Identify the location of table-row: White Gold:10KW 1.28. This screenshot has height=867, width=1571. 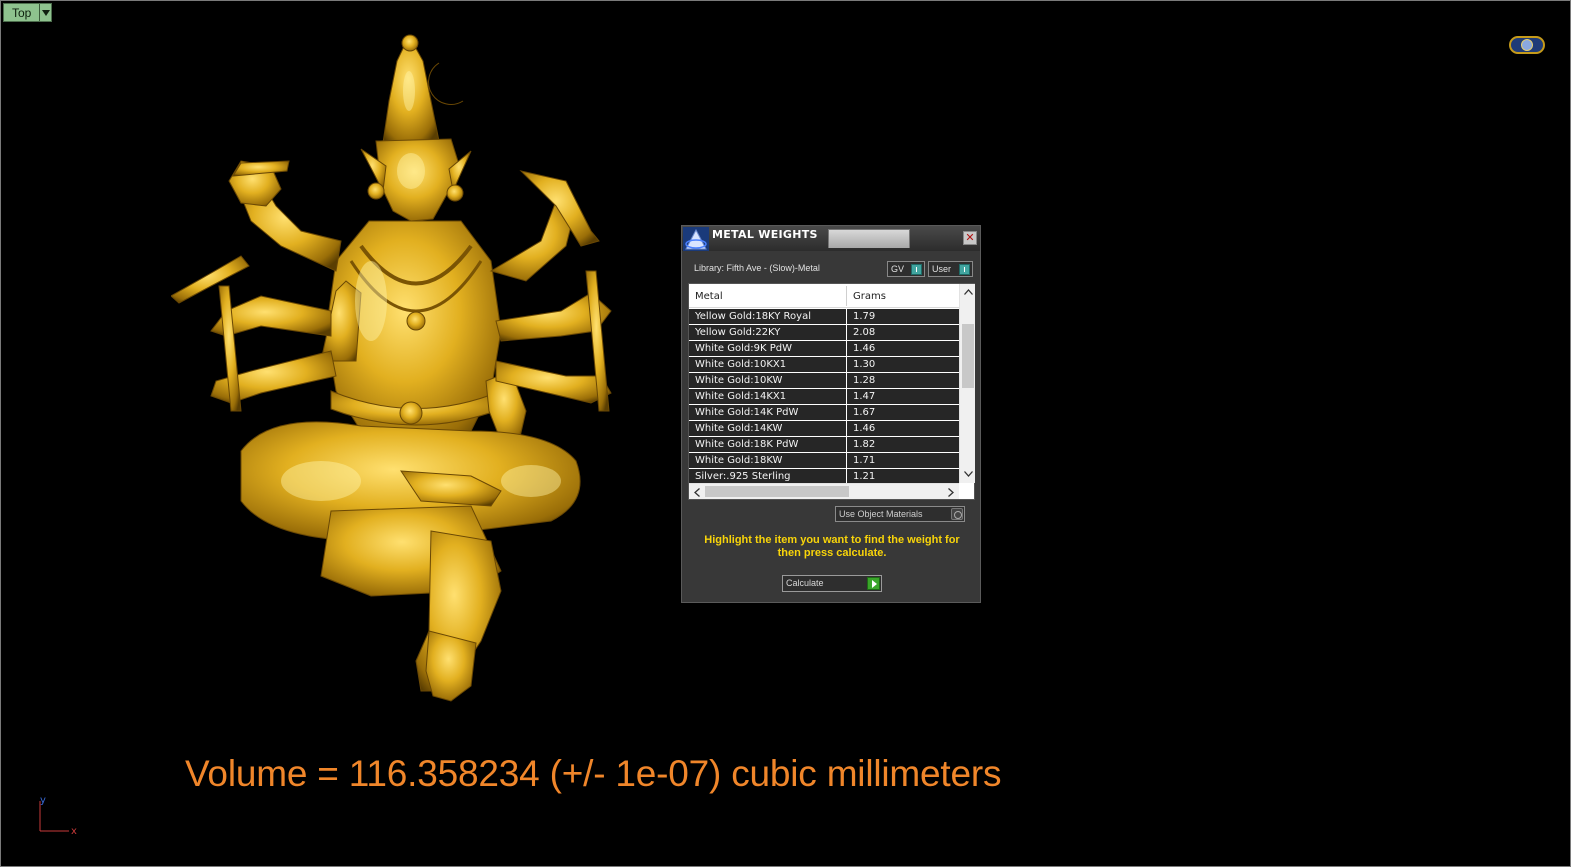
(824, 381).